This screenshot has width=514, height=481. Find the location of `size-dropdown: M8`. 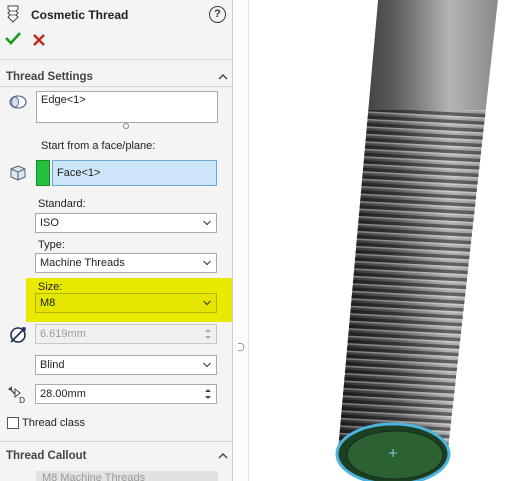

size-dropdown: M8 is located at coordinates (126, 303).